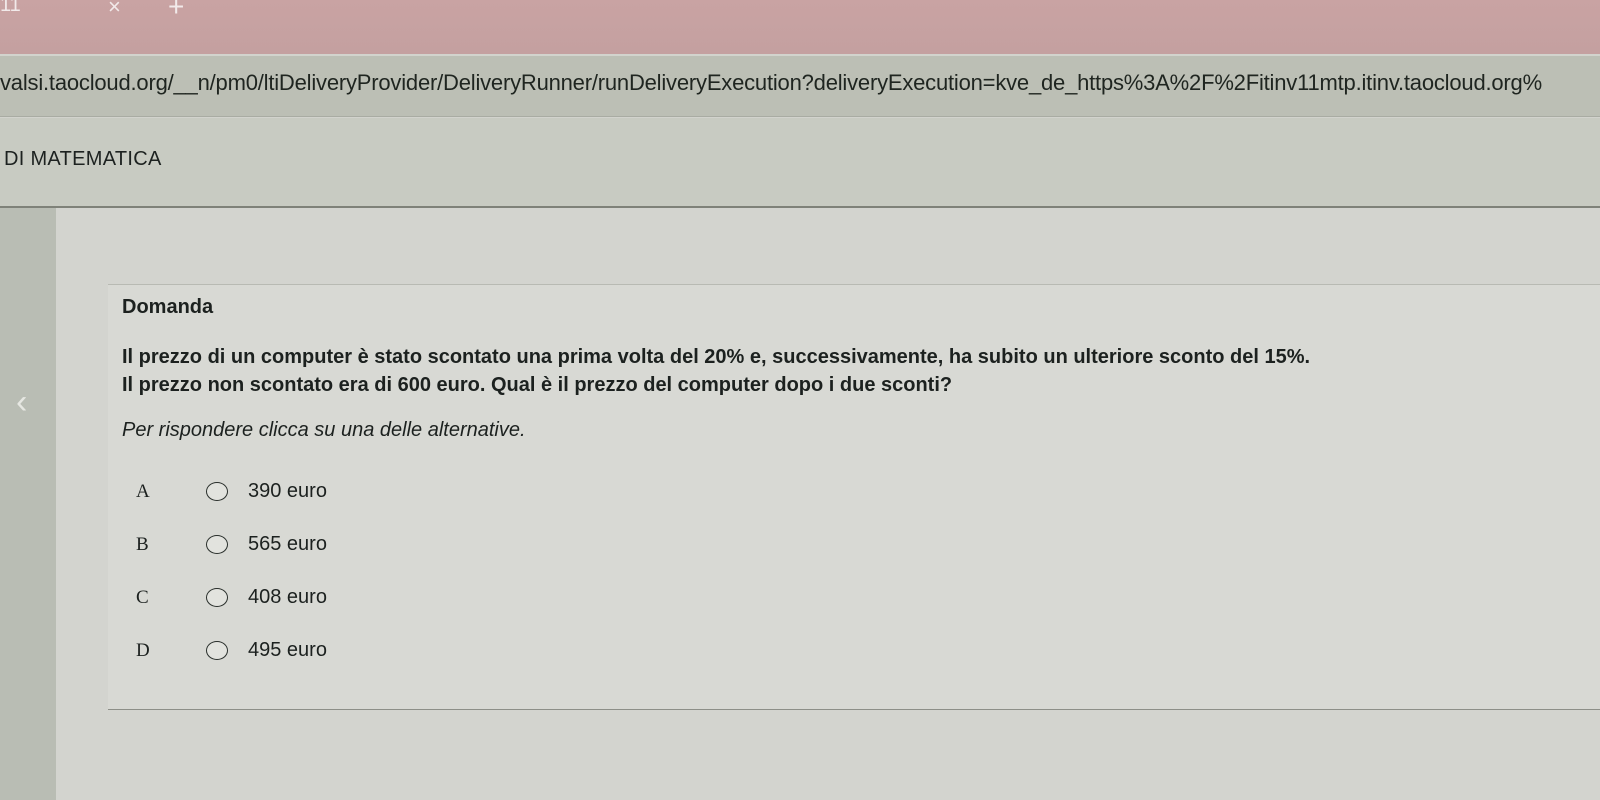  Describe the element at coordinates (21, 402) in the screenshot. I see `previous-arrow-icon: ‹` at that location.